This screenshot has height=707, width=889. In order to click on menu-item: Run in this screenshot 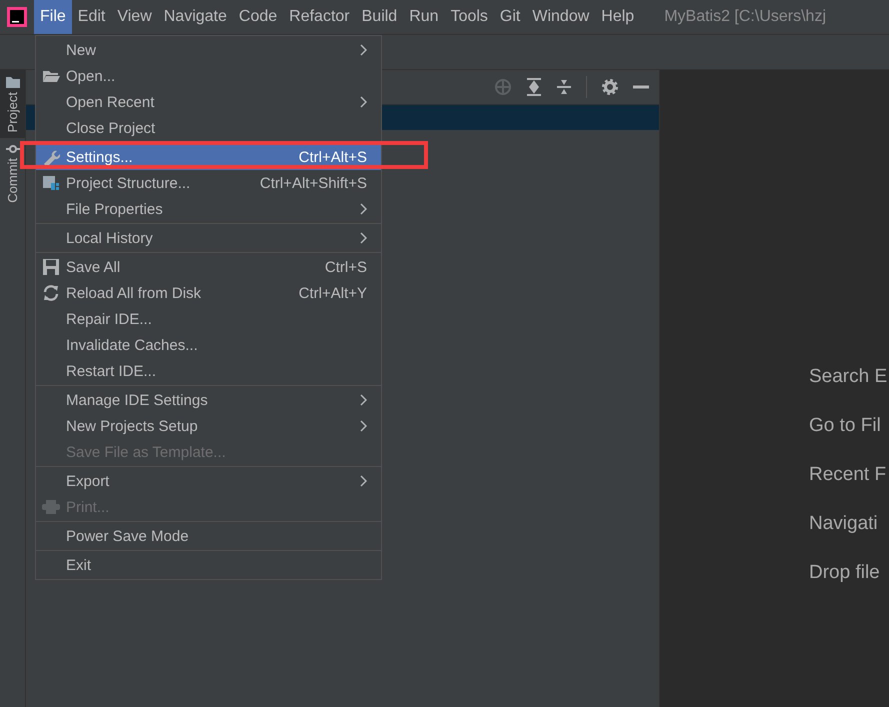, I will do `click(424, 17)`.